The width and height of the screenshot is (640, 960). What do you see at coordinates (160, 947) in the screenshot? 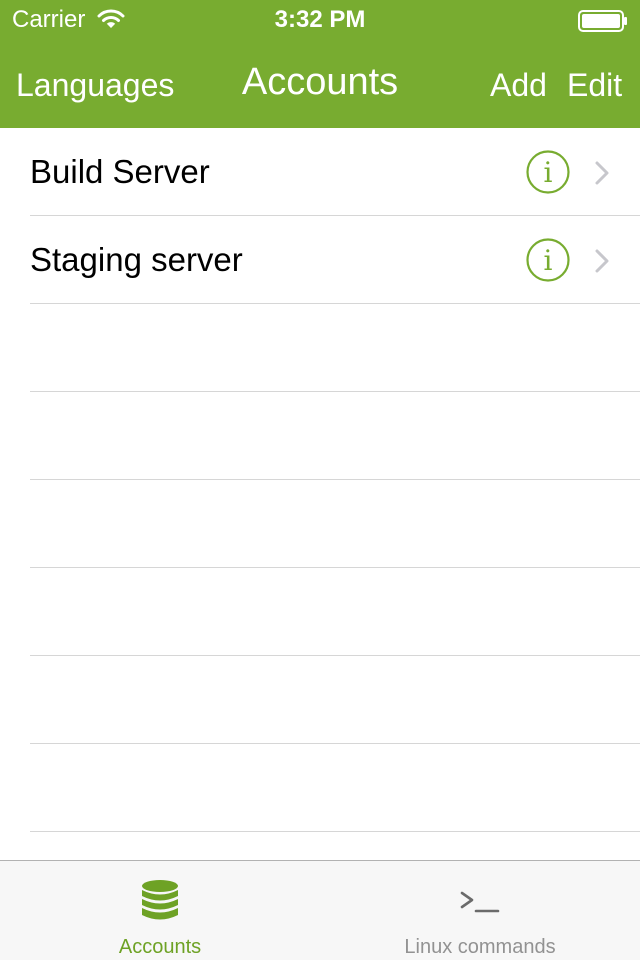
I see `tab-label: Accounts` at bounding box center [160, 947].